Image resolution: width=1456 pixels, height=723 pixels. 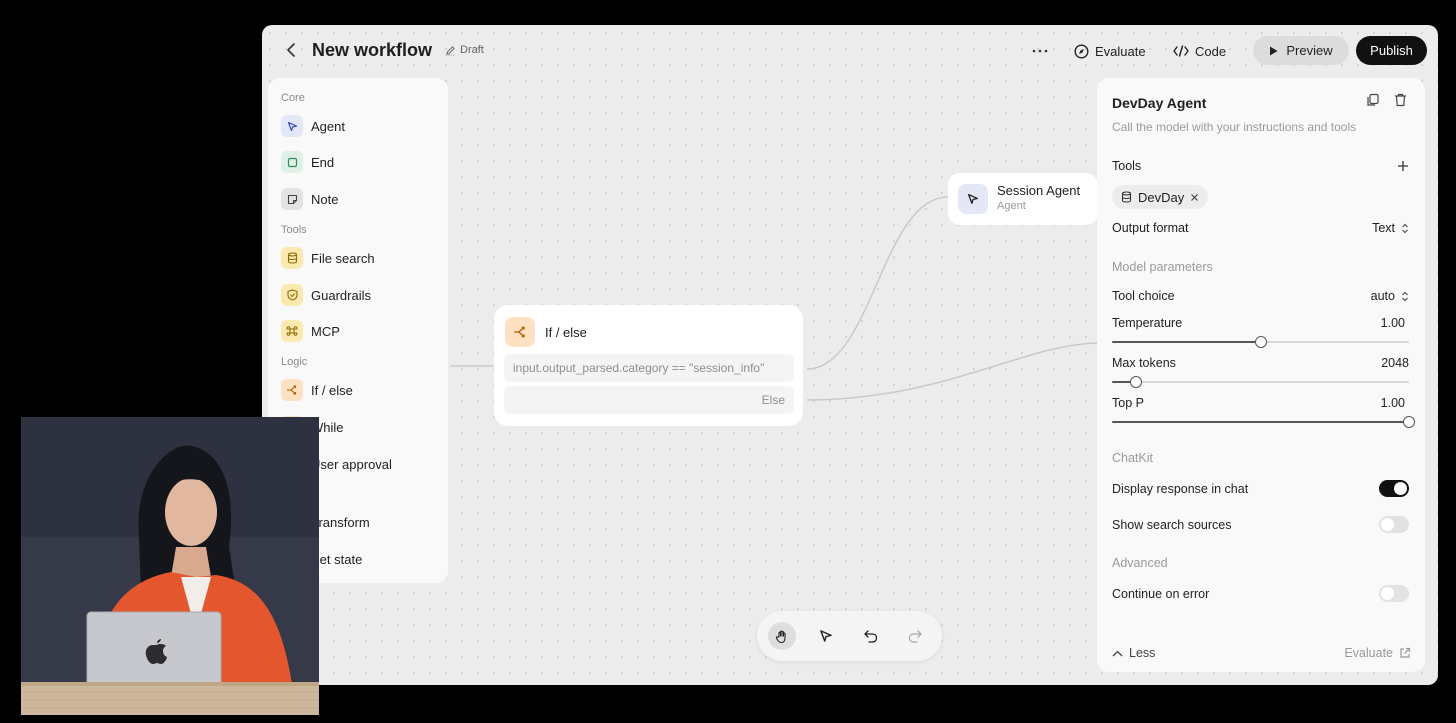 What do you see at coordinates (1023, 199) in the screenshot?
I see `session-agent-node: Session Agent Agent` at bounding box center [1023, 199].